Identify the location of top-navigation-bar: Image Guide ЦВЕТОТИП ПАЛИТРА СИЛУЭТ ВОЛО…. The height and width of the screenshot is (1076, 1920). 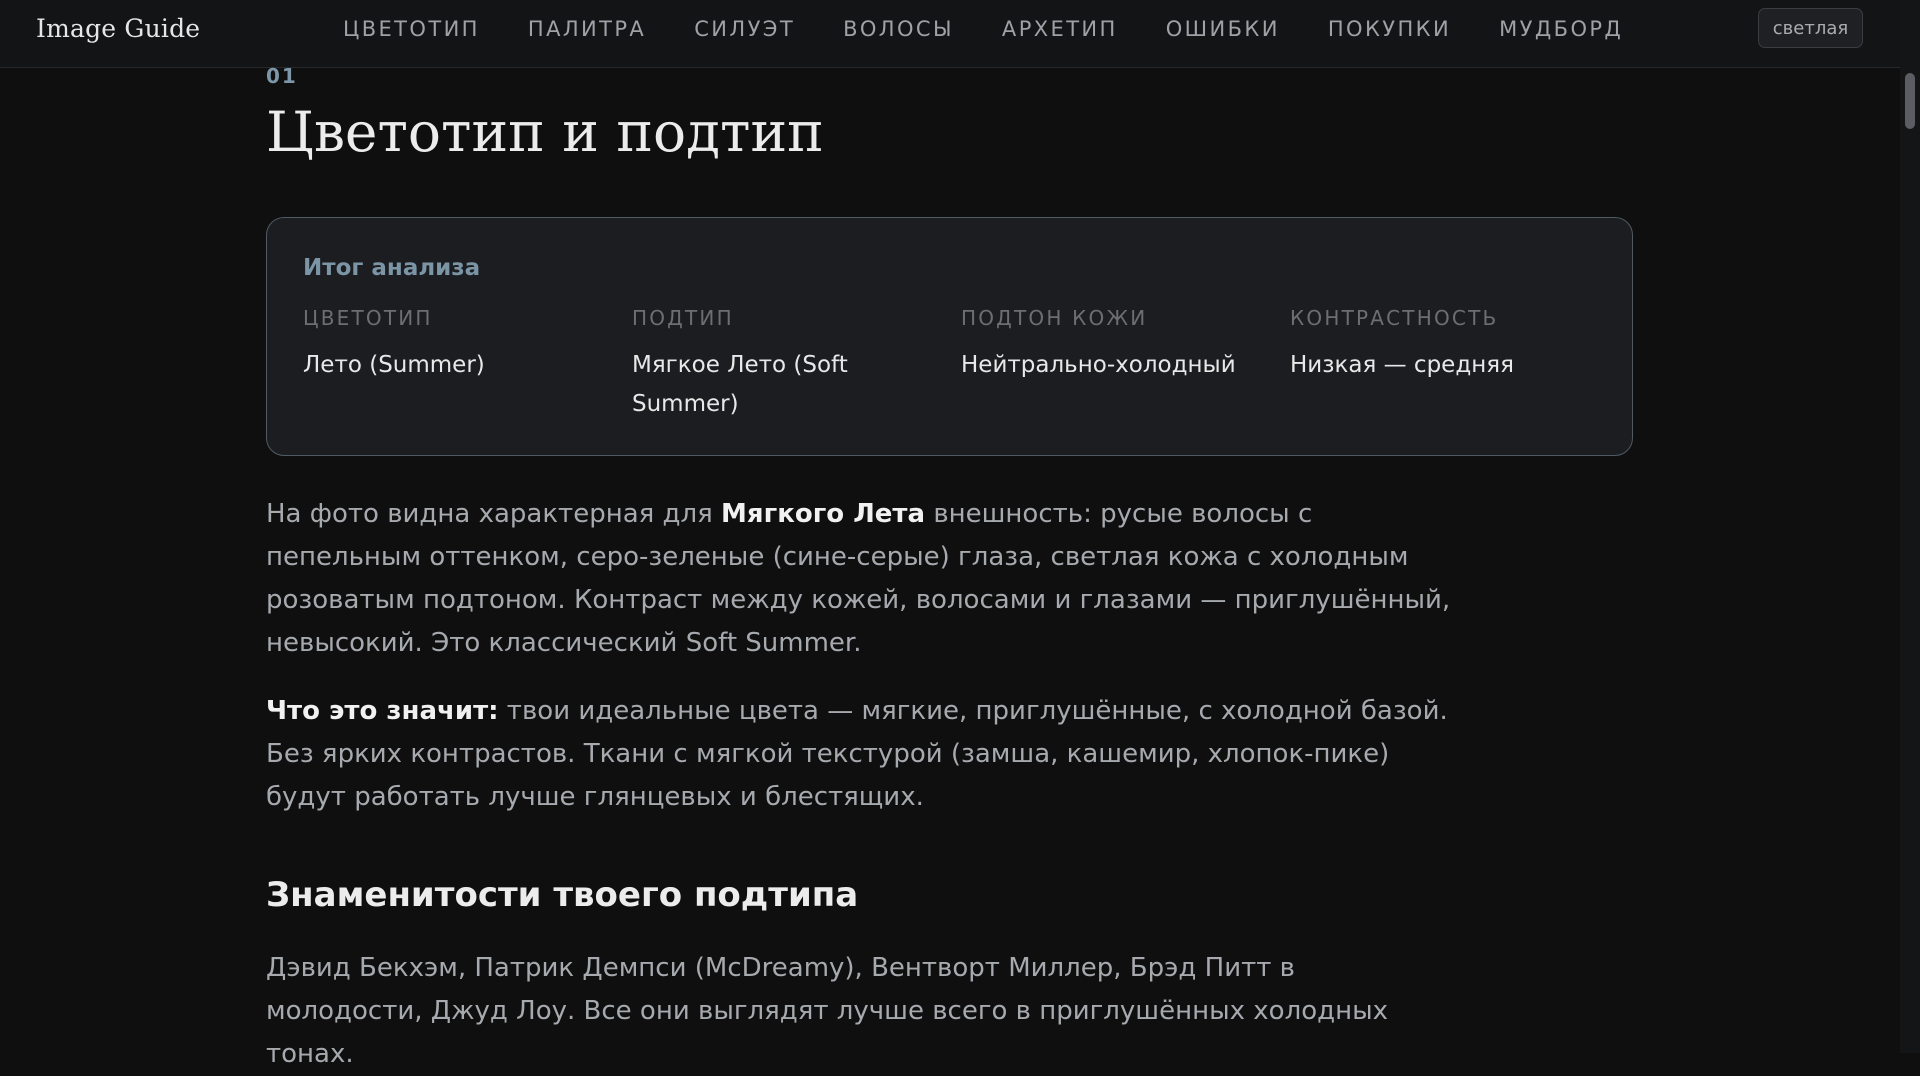
(950, 34).